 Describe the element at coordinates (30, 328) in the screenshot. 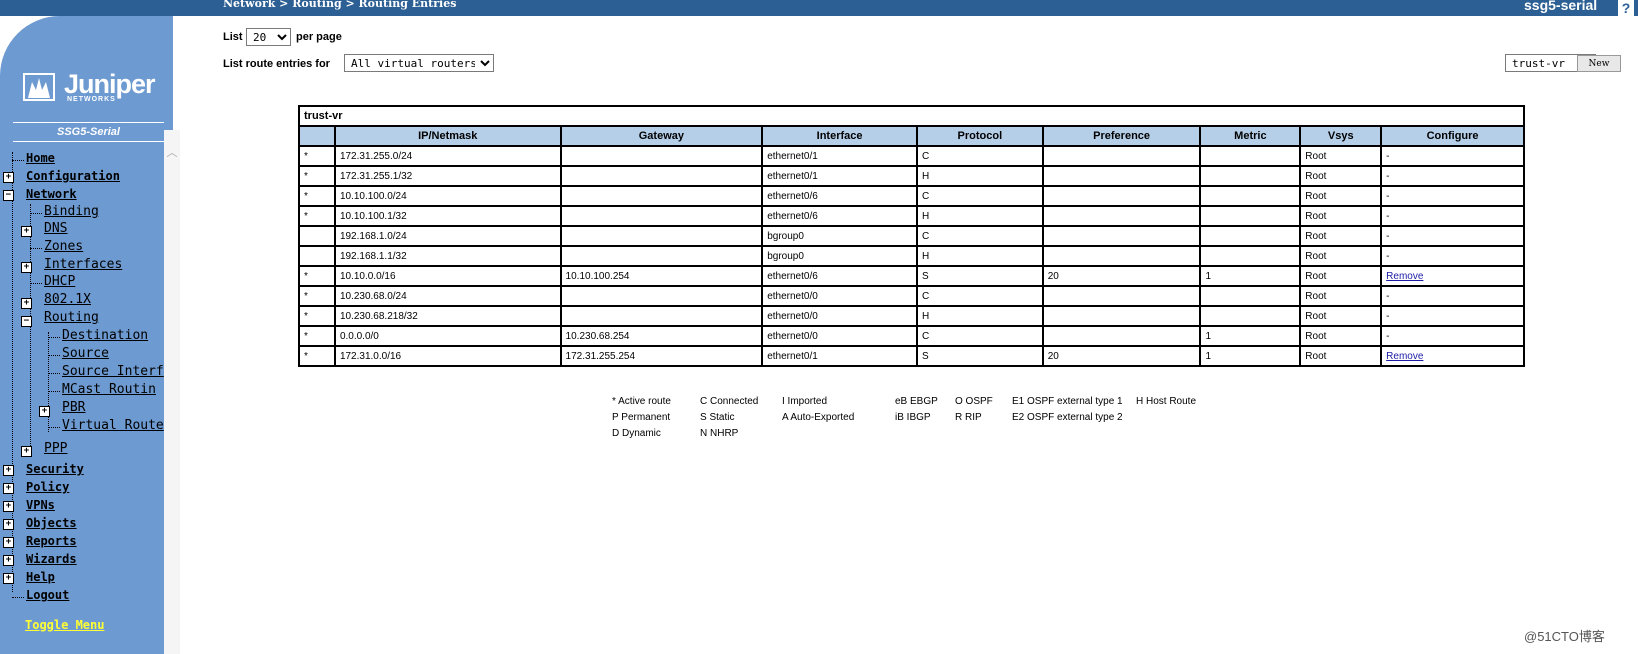

I see `tree-line` at that location.